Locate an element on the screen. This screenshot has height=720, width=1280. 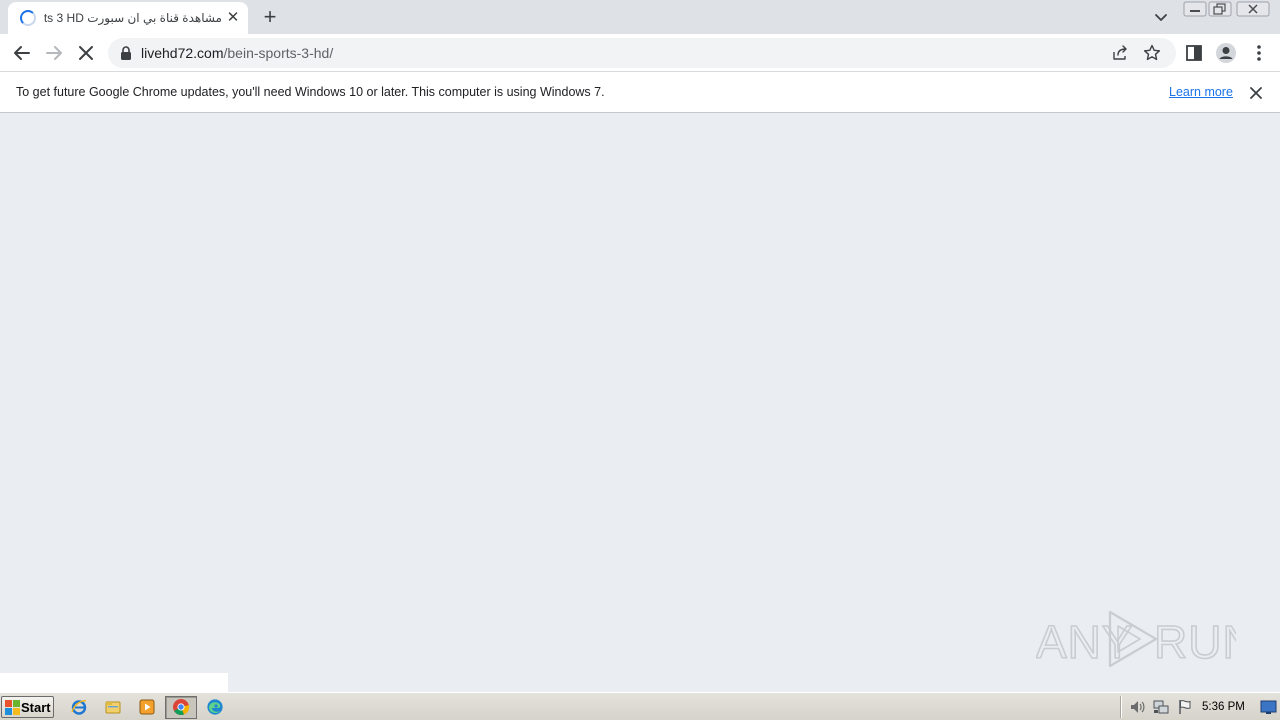
network-icon is located at coordinates (1161, 707).